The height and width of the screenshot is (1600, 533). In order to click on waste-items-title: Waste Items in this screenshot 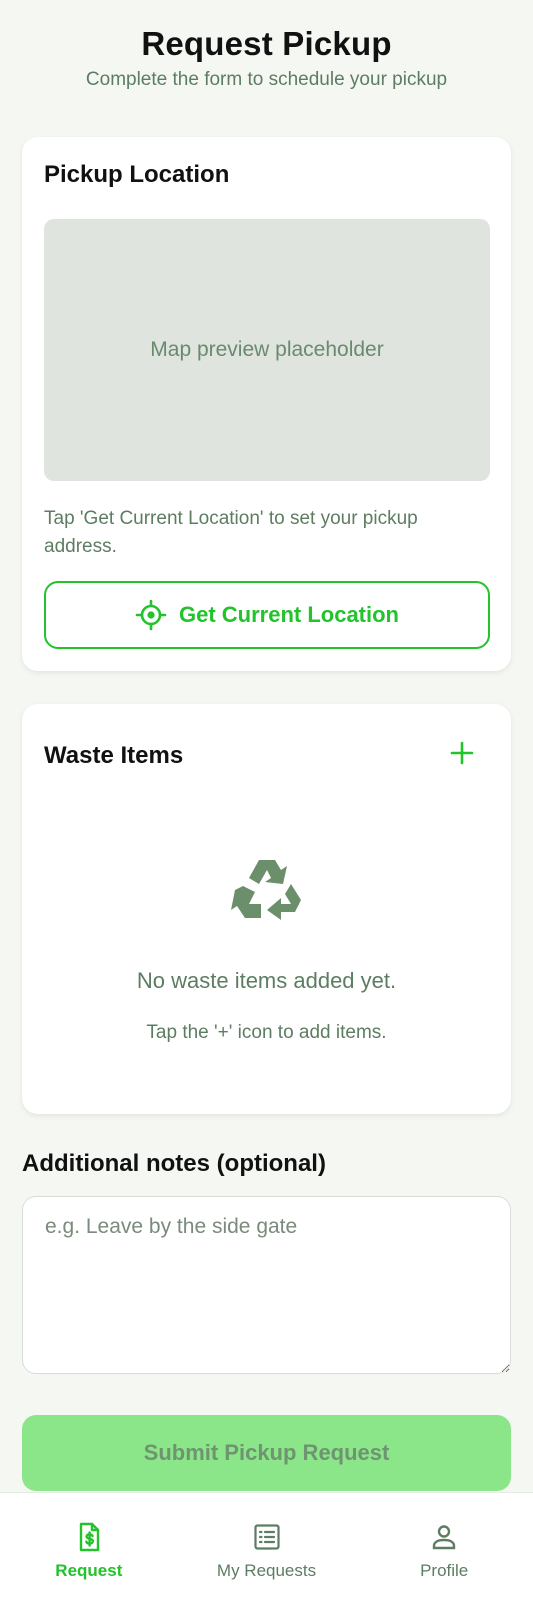, I will do `click(114, 755)`.